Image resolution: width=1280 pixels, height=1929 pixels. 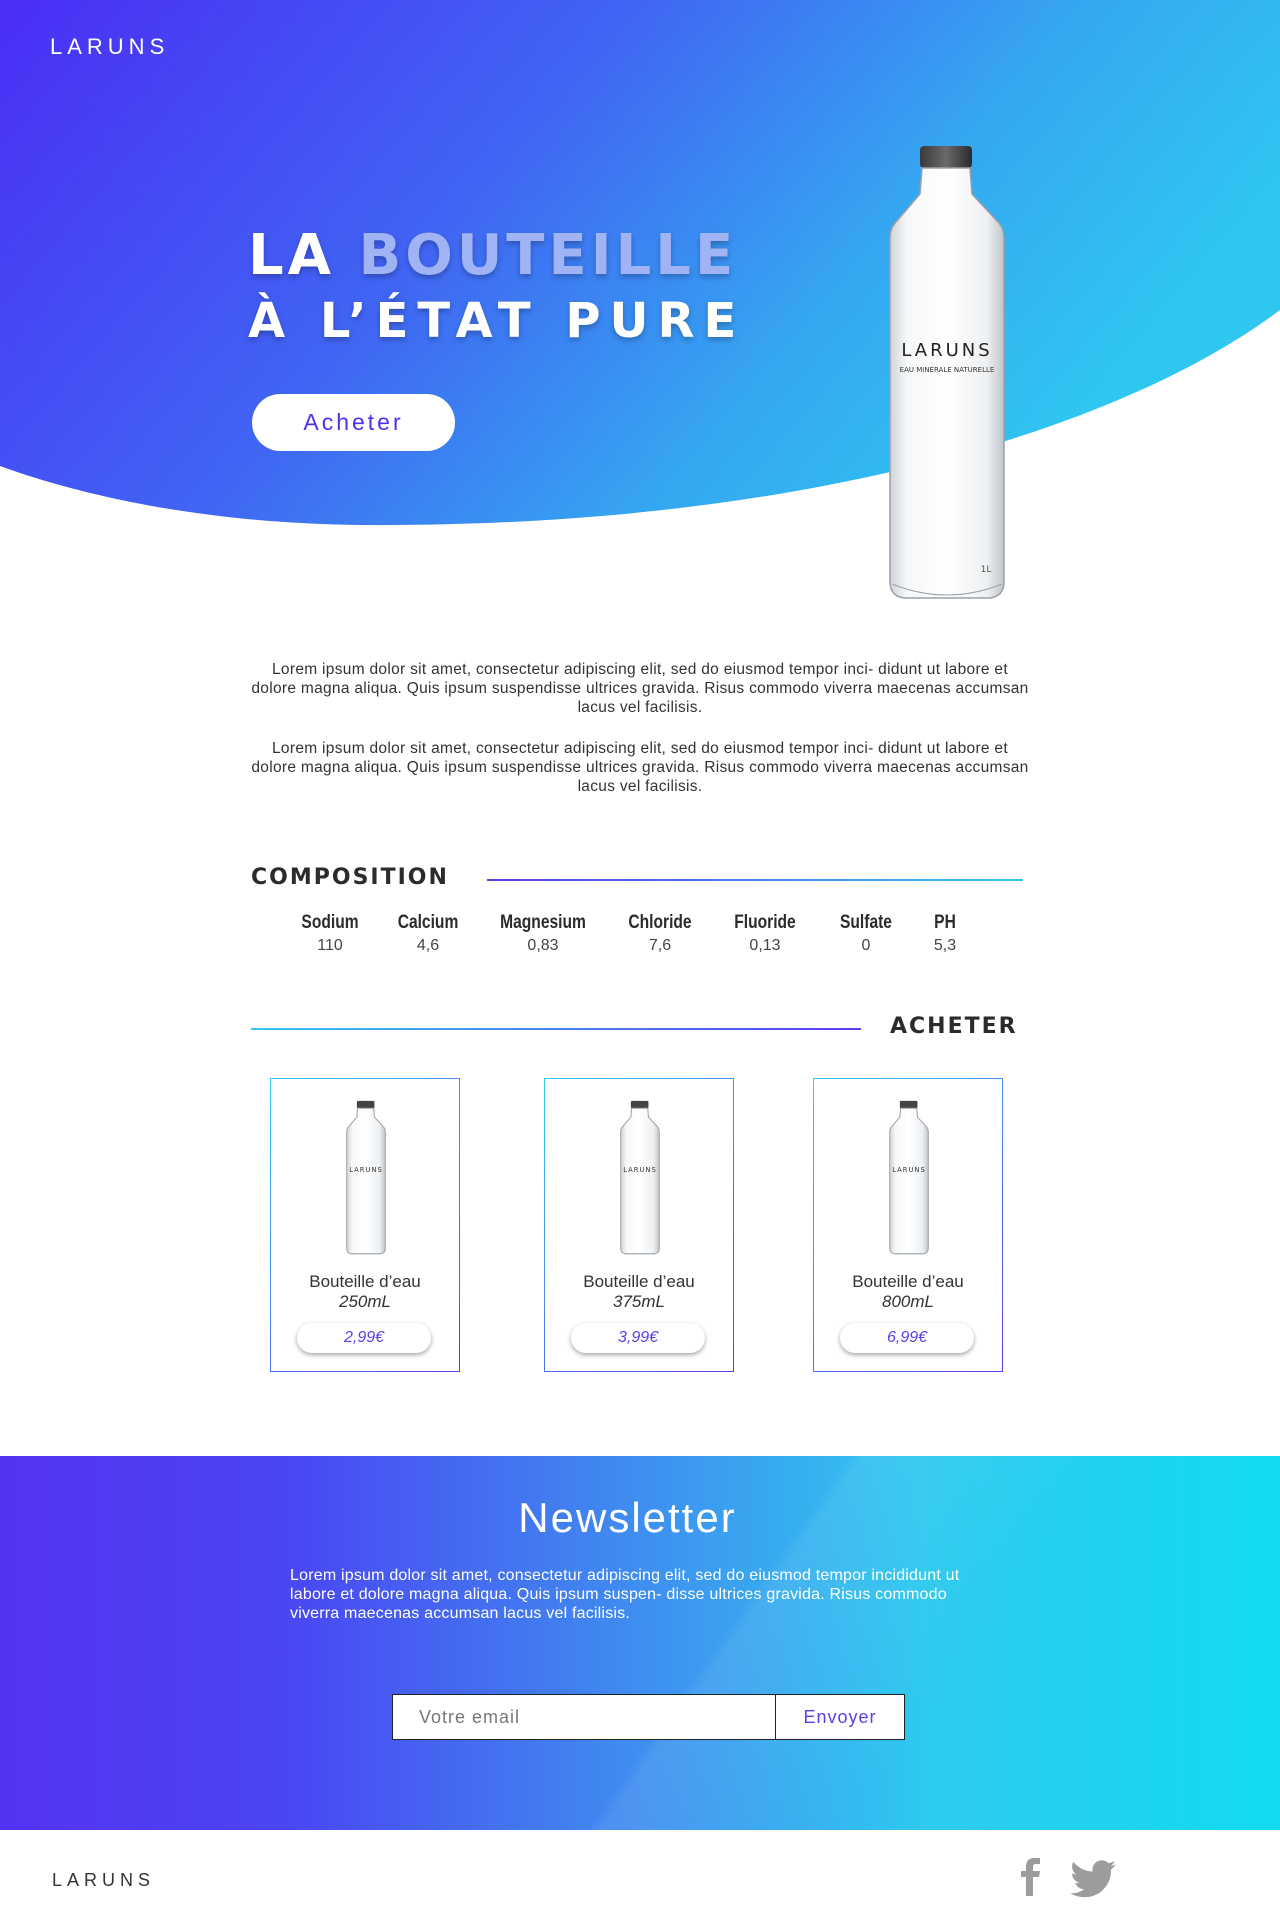 I want to click on product-size: 375mL, so click(x=639, y=1301).